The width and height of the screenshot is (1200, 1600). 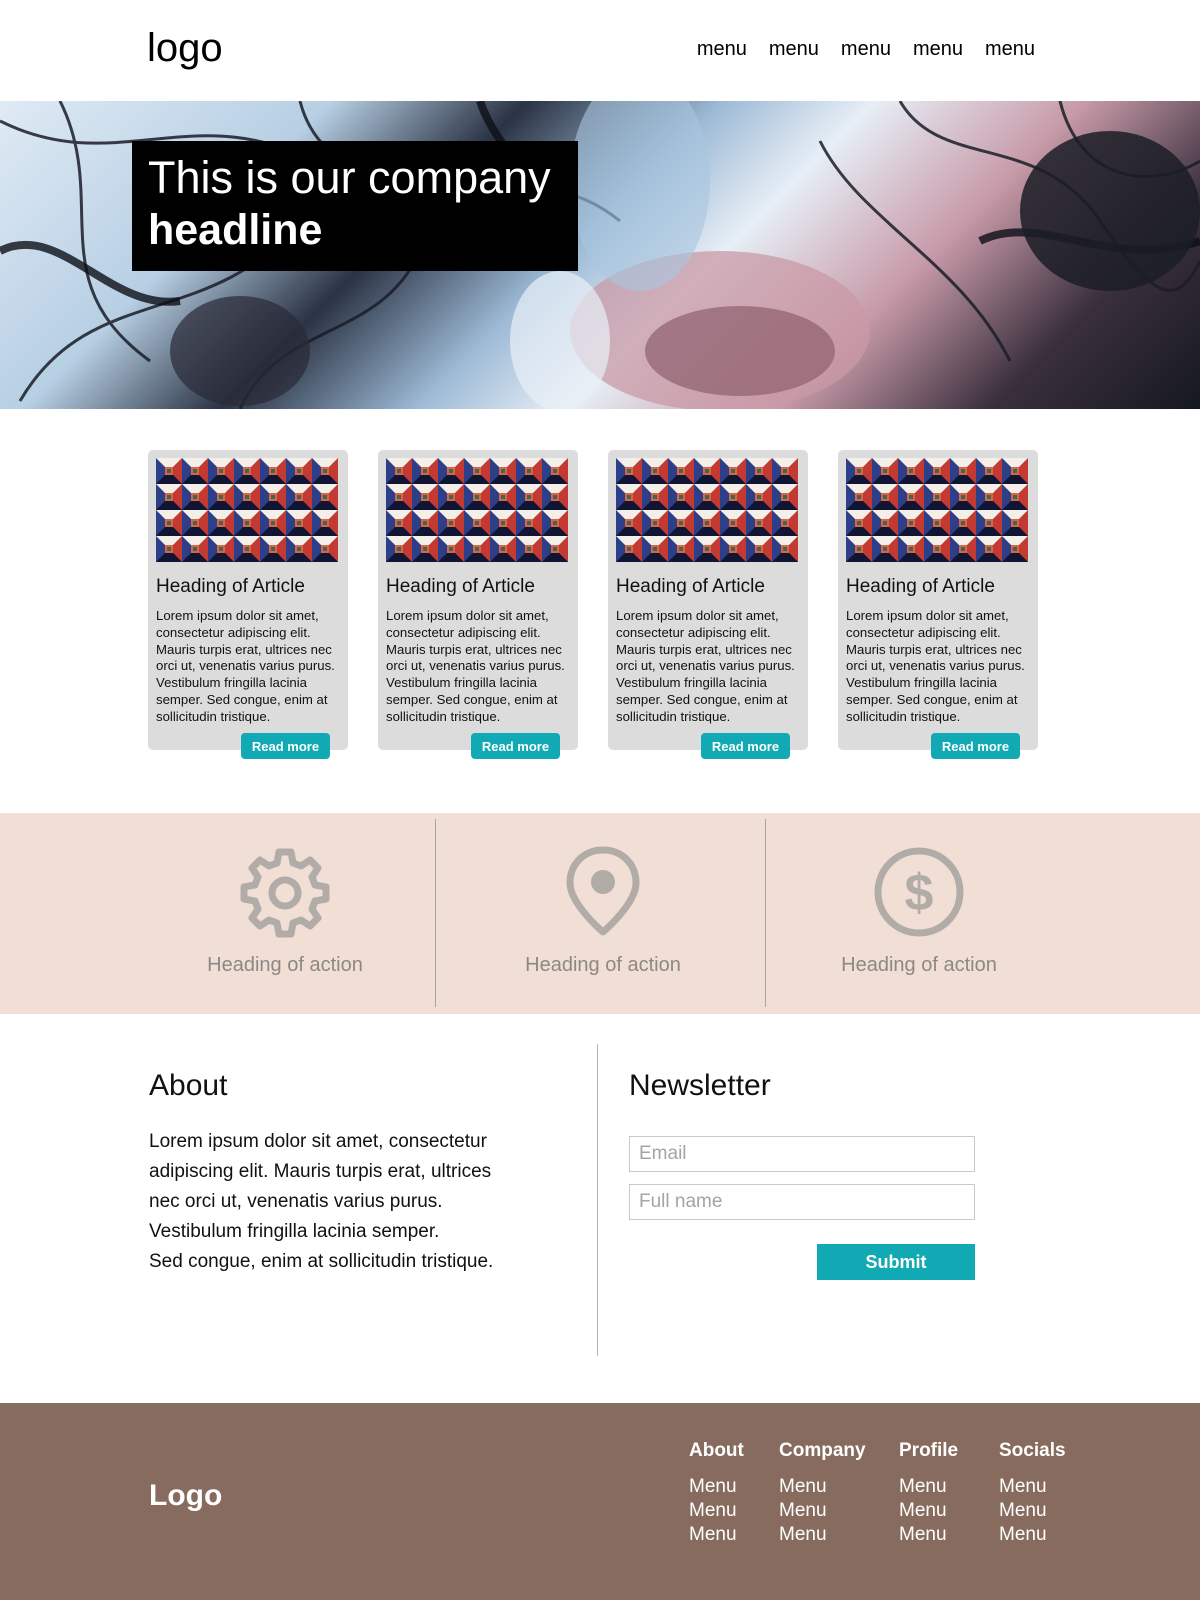 What do you see at coordinates (597, 1200) in the screenshot?
I see `section-divider` at bounding box center [597, 1200].